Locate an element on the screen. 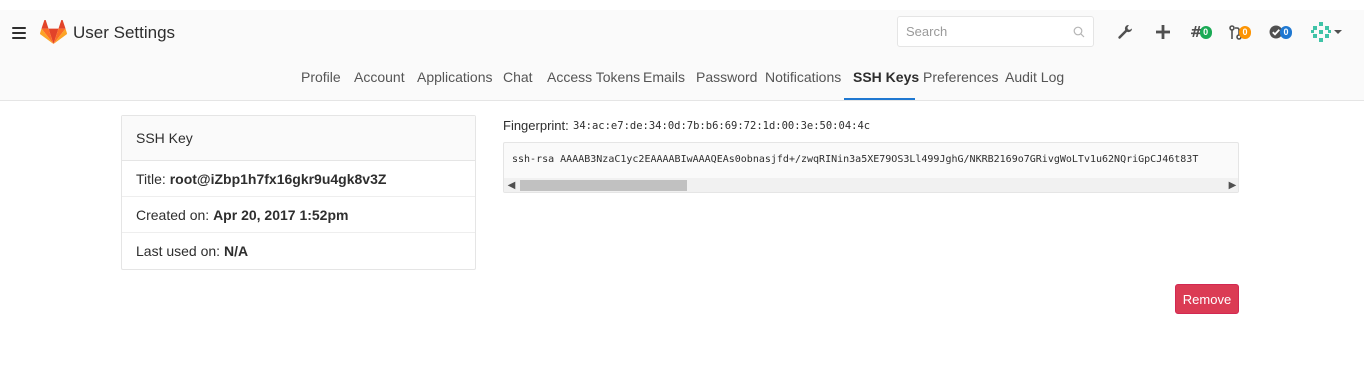  scroll-left-icon: ◀ is located at coordinates (511, 185).